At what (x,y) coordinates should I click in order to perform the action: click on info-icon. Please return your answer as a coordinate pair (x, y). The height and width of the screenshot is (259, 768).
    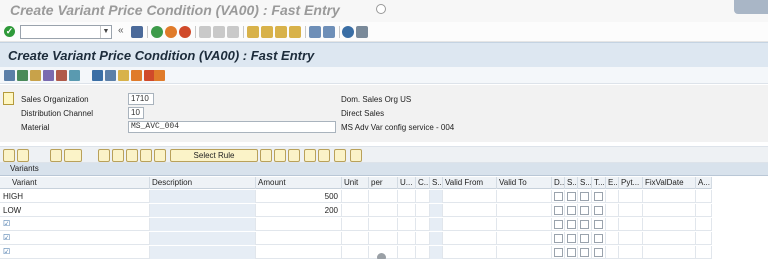
    Looking at the image, I should click on (97, 75).